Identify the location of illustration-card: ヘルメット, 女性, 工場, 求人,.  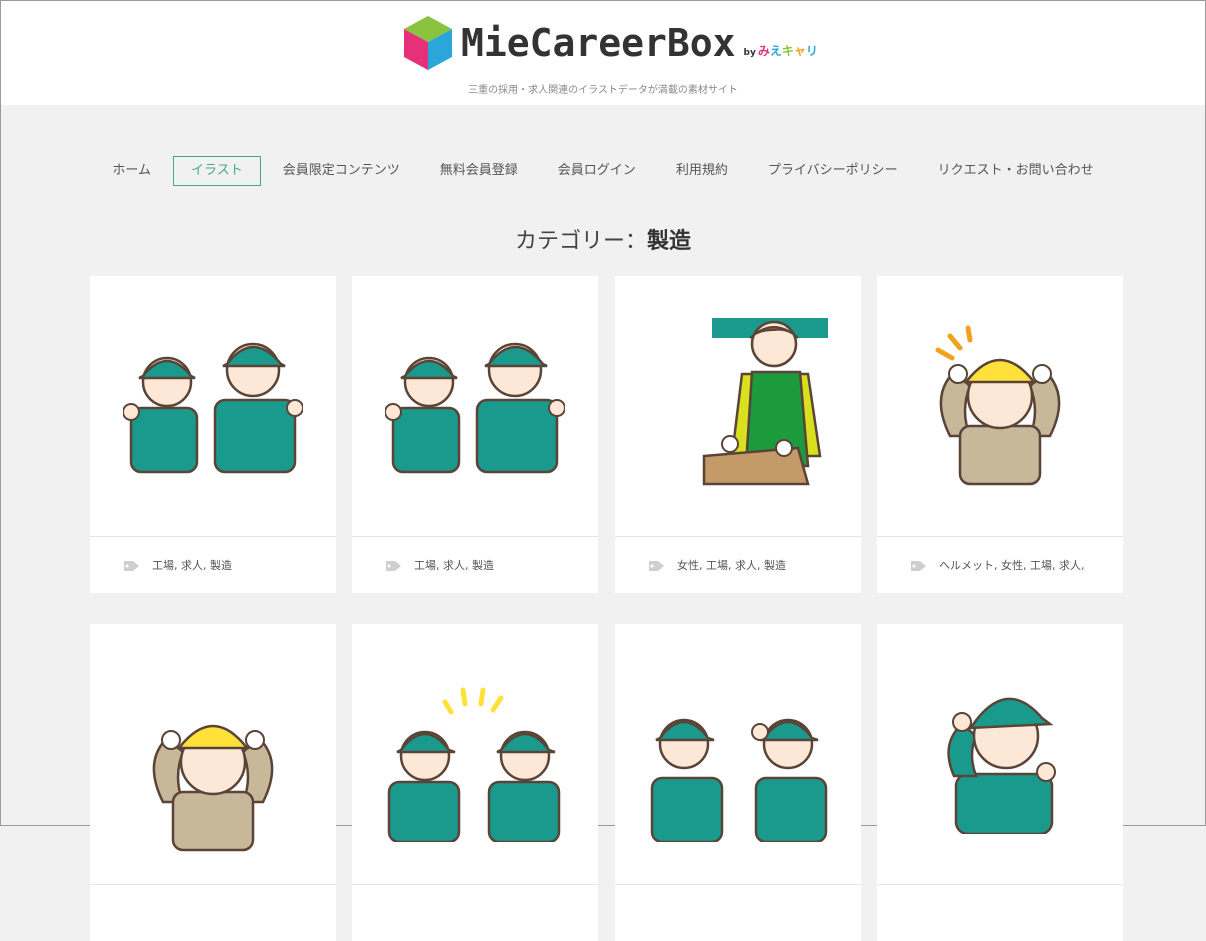
(1000, 434).